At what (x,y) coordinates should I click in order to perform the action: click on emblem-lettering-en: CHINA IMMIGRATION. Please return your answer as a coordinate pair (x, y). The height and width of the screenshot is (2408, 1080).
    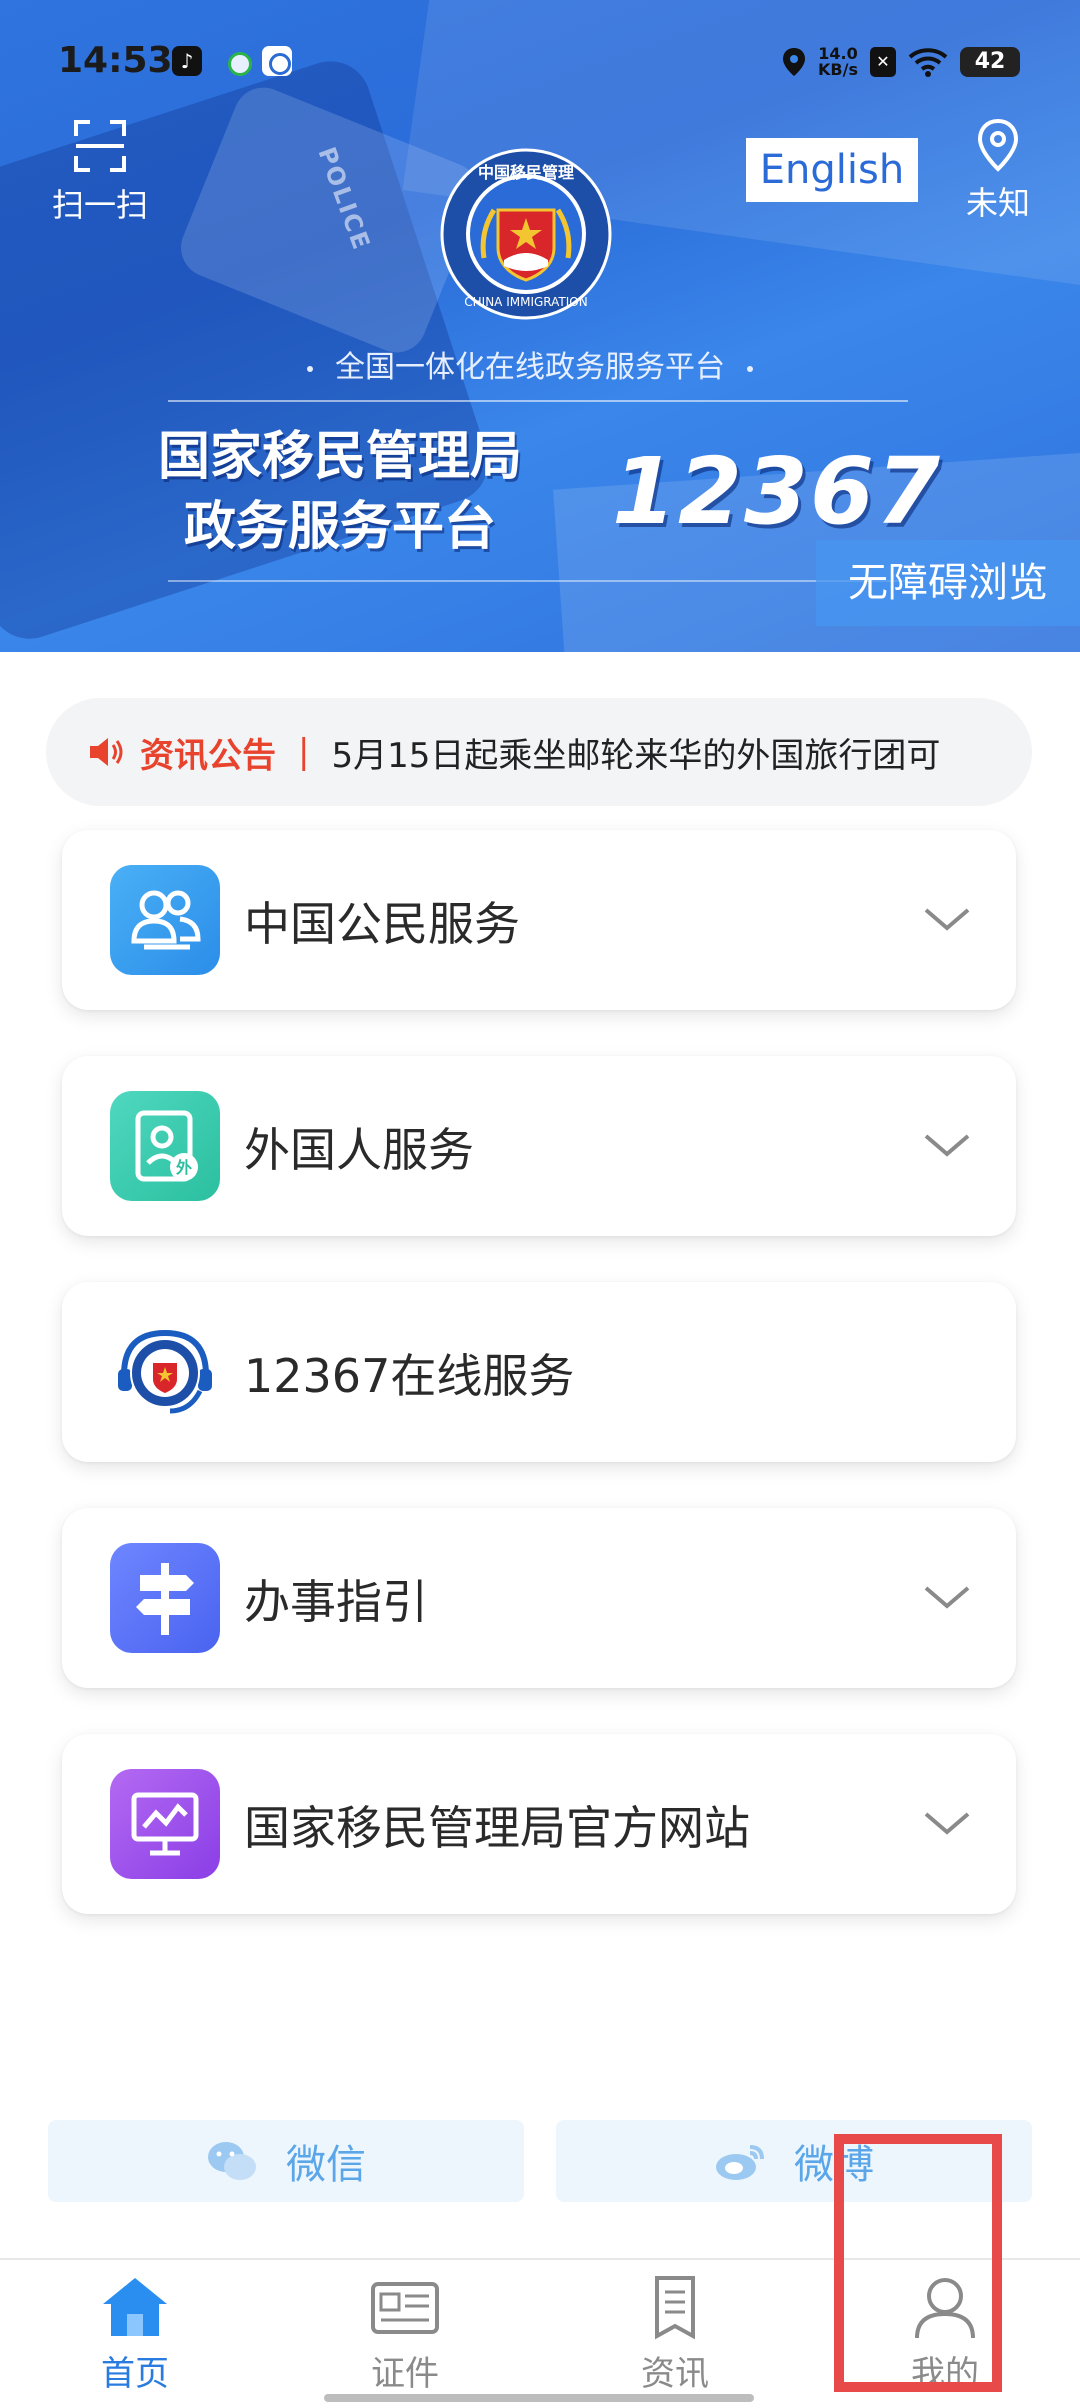
    Looking at the image, I should click on (525, 302).